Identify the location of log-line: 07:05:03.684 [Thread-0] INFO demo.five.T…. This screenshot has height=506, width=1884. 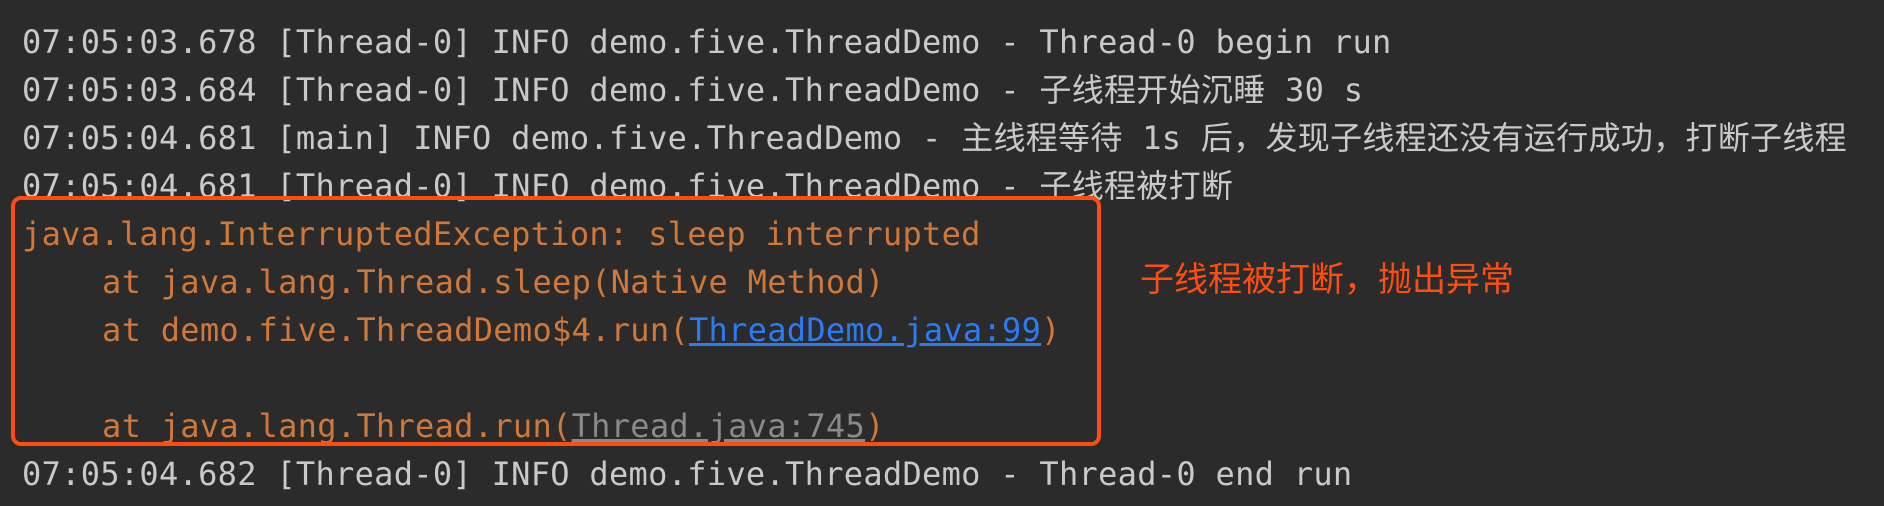
(693, 90).